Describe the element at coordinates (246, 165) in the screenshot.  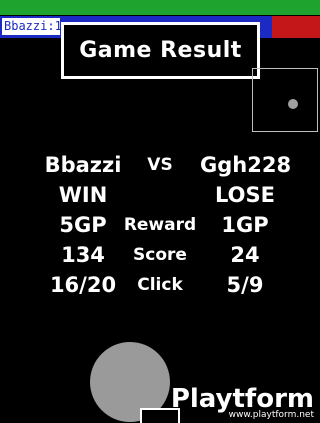
I see `player2-name: Ggh228` at that location.